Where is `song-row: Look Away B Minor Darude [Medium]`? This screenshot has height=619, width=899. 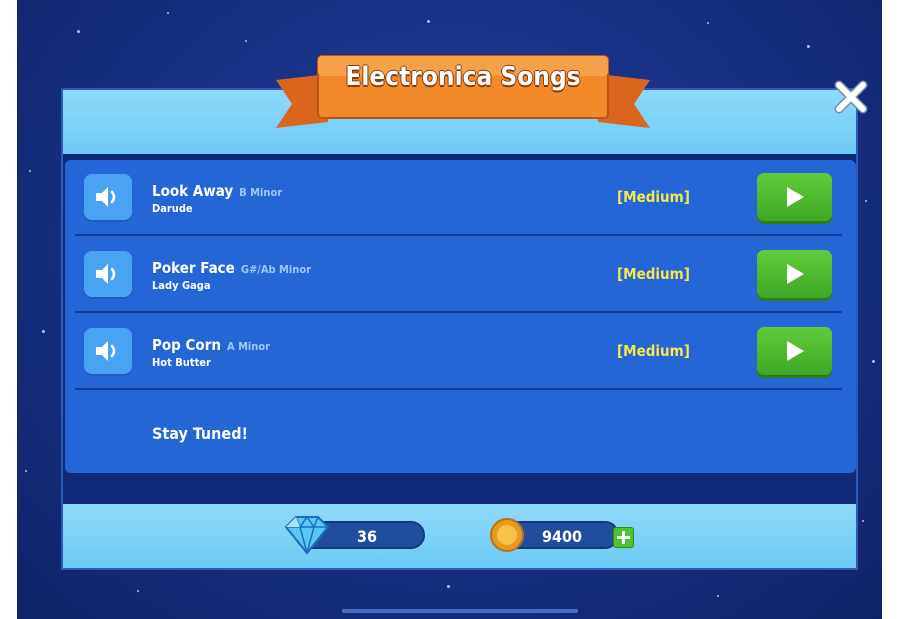 song-row: Look Away B Minor Darude [Medium] is located at coordinates (460, 198).